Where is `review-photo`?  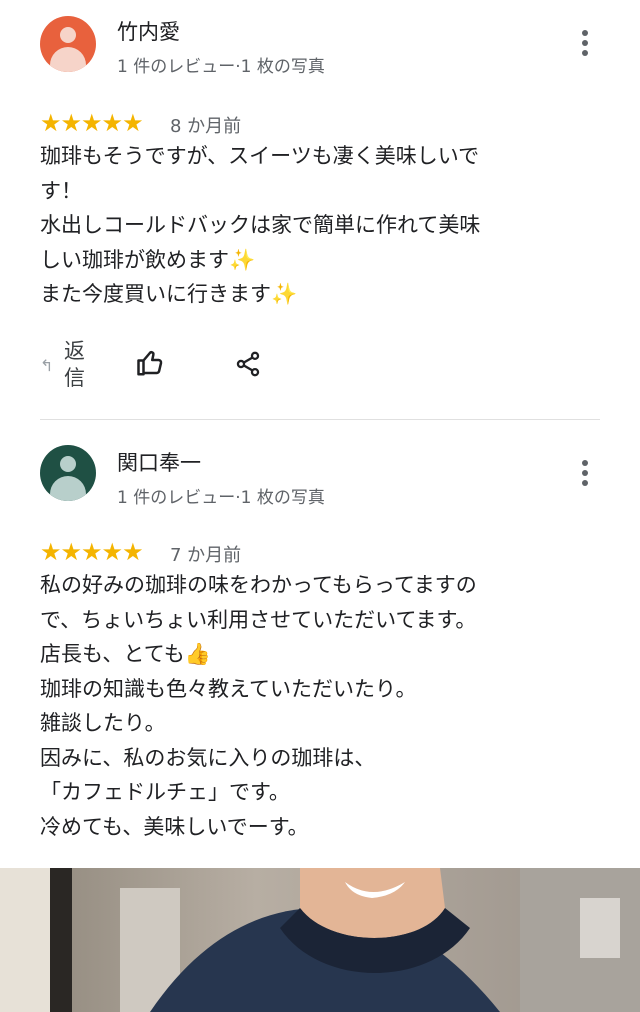
review-photo is located at coordinates (320, 940).